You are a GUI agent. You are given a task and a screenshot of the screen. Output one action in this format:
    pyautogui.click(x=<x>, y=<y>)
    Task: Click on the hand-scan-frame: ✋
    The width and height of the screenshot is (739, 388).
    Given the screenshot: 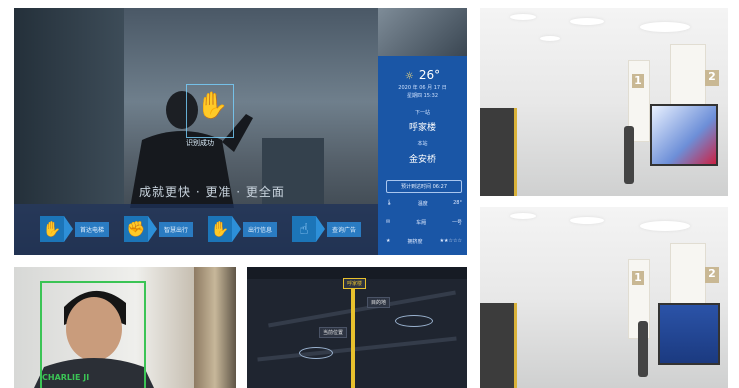 What is the action you would take?
    pyautogui.click(x=210, y=111)
    